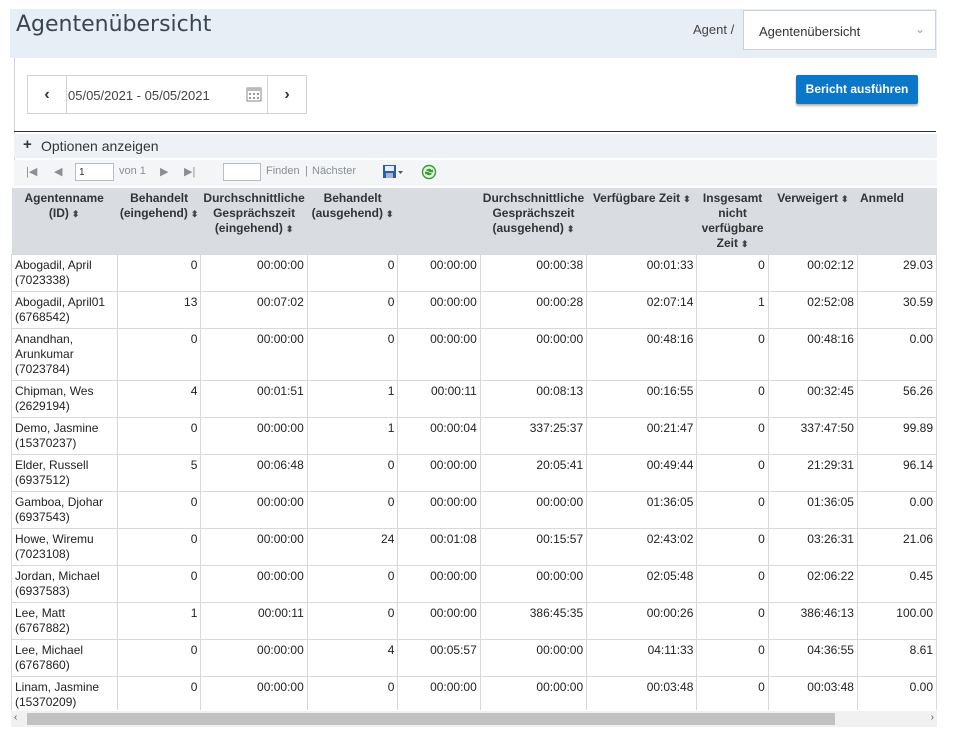 Image resolution: width=977 pixels, height=733 pixels. What do you see at coordinates (242, 172) in the screenshot?
I see `find-input` at bounding box center [242, 172].